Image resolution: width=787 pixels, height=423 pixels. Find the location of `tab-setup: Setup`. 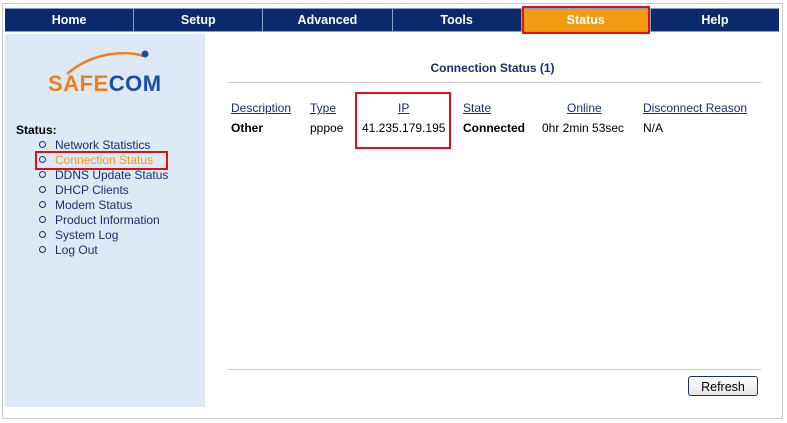

tab-setup: Setup is located at coordinates (199, 20).